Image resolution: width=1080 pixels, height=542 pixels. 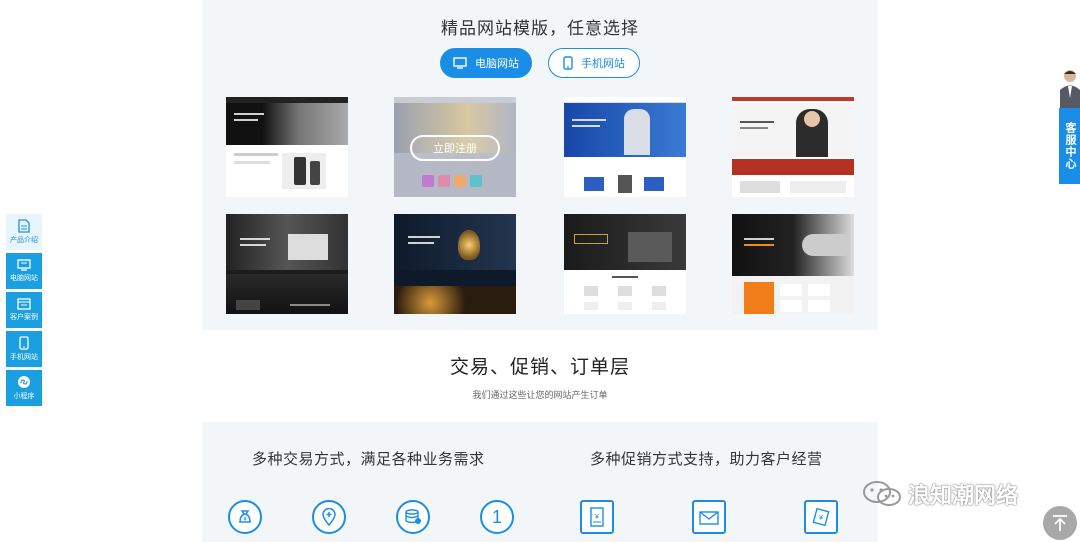 What do you see at coordinates (24, 317) in the screenshot?
I see `side-nav-label: 客户案例` at bounding box center [24, 317].